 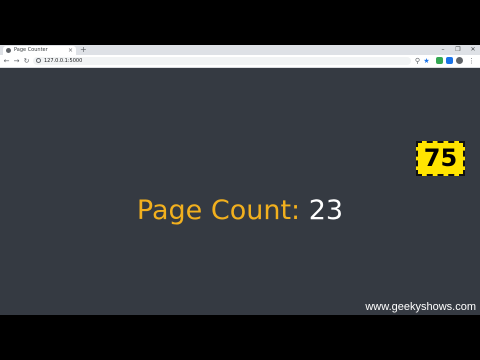 What do you see at coordinates (426, 61) in the screenshot?
I see `bookmark-star-icon: ★` at bounding box center [426, 61].